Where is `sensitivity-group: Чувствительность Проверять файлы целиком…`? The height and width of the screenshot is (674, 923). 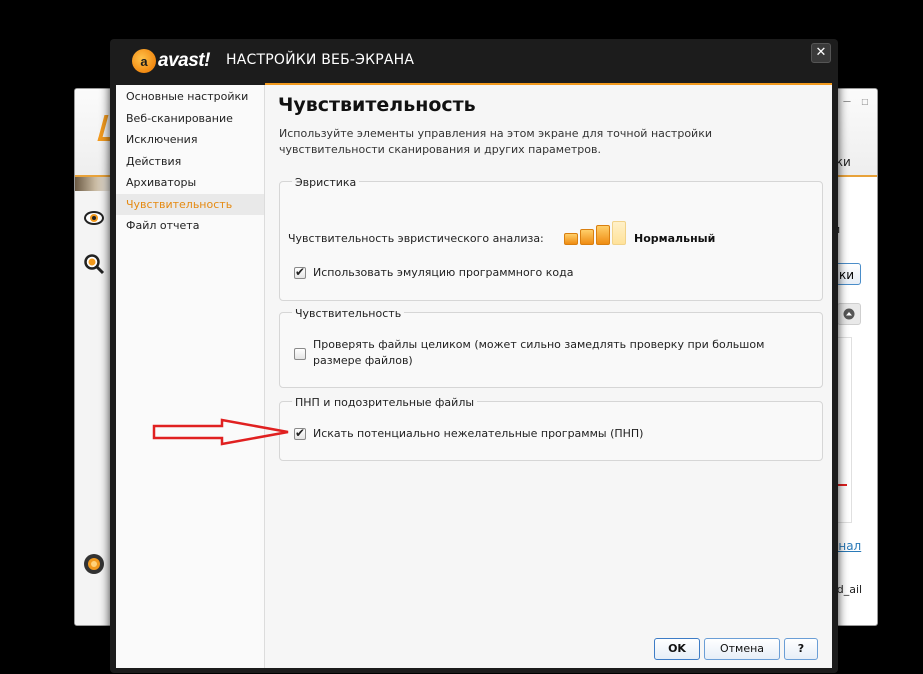
sensitivity-group: Чувствительность Проверять файлы целиком… is located at coordinates (551, 347).